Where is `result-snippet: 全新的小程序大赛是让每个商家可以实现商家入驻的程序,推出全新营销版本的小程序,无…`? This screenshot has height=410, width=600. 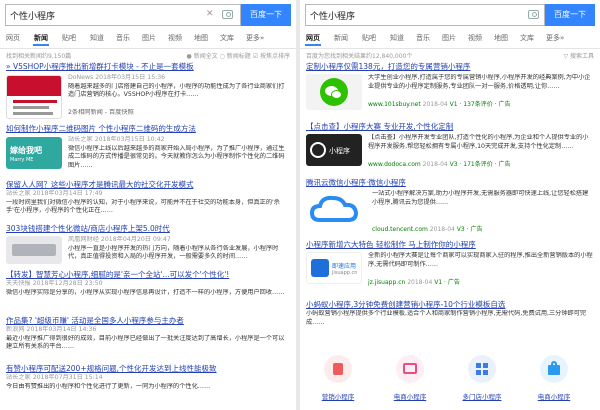
result-snippet: 全新的小程序大赛是让每个商家可以实现商家入驻的程序,推出全新营销版本的小程序,无… is located at coordinates (480, 260).